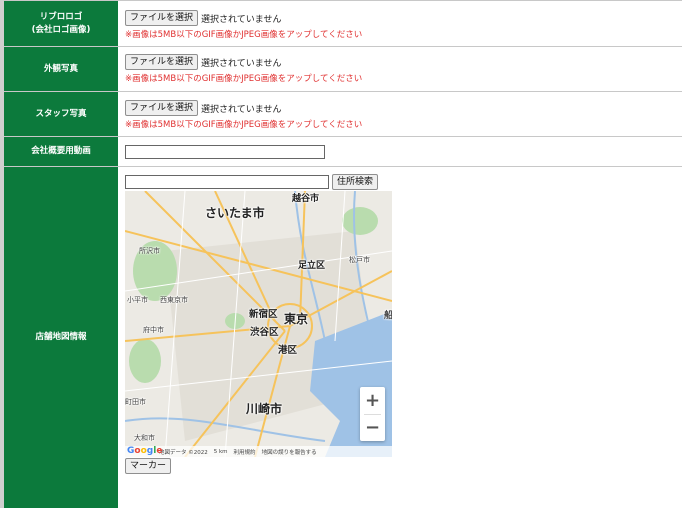 The image size is (699, 508). What do you see at coordinates (61, 114) in the screenshot?
I see `row-staff-label: スタッフ写真` at bounding box center [61, 114].